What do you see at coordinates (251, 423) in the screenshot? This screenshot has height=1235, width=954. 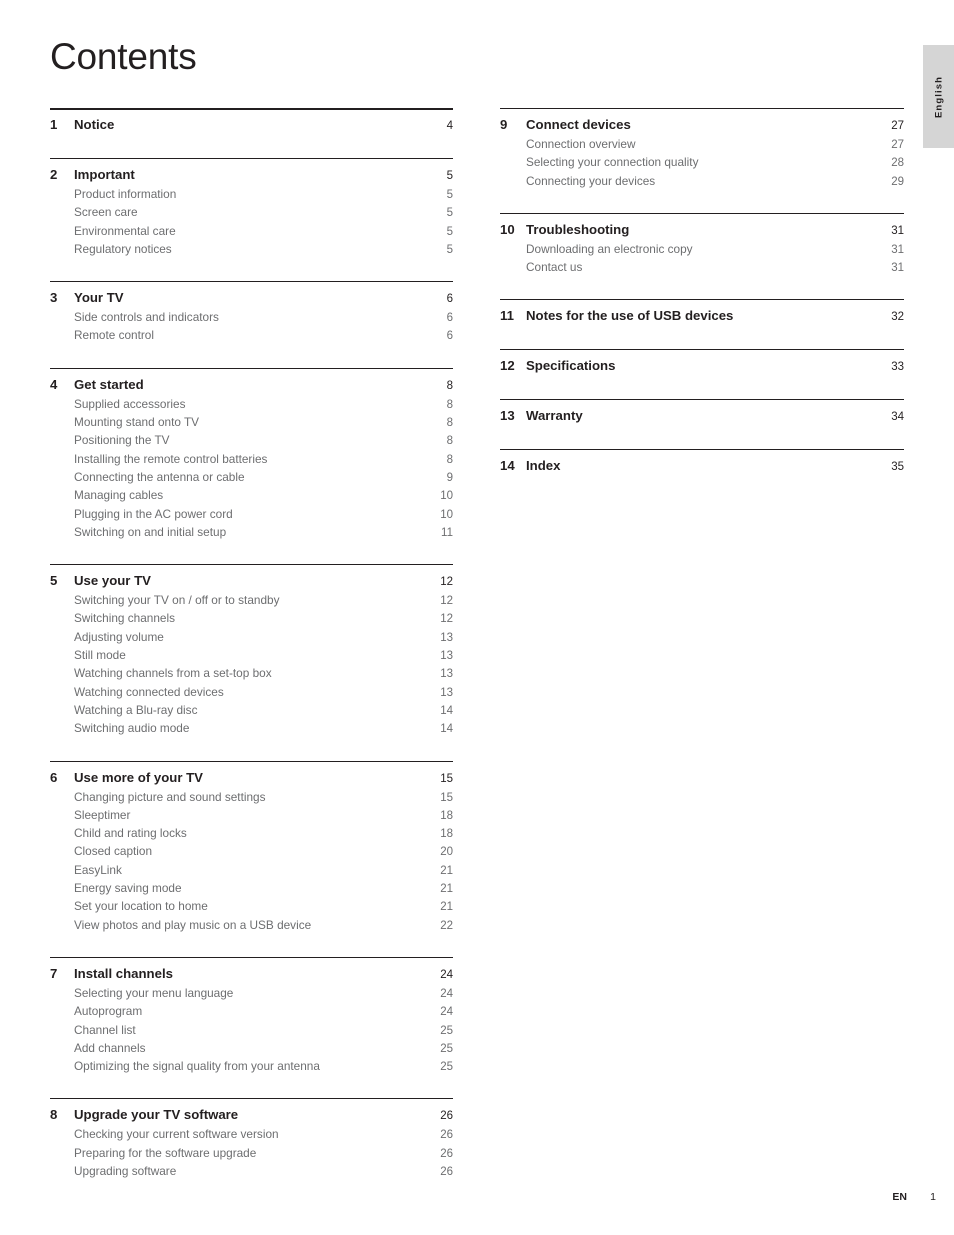 I see `toc-subentry: Mounting stand onto TV 8` at bounding box center [251, 423].